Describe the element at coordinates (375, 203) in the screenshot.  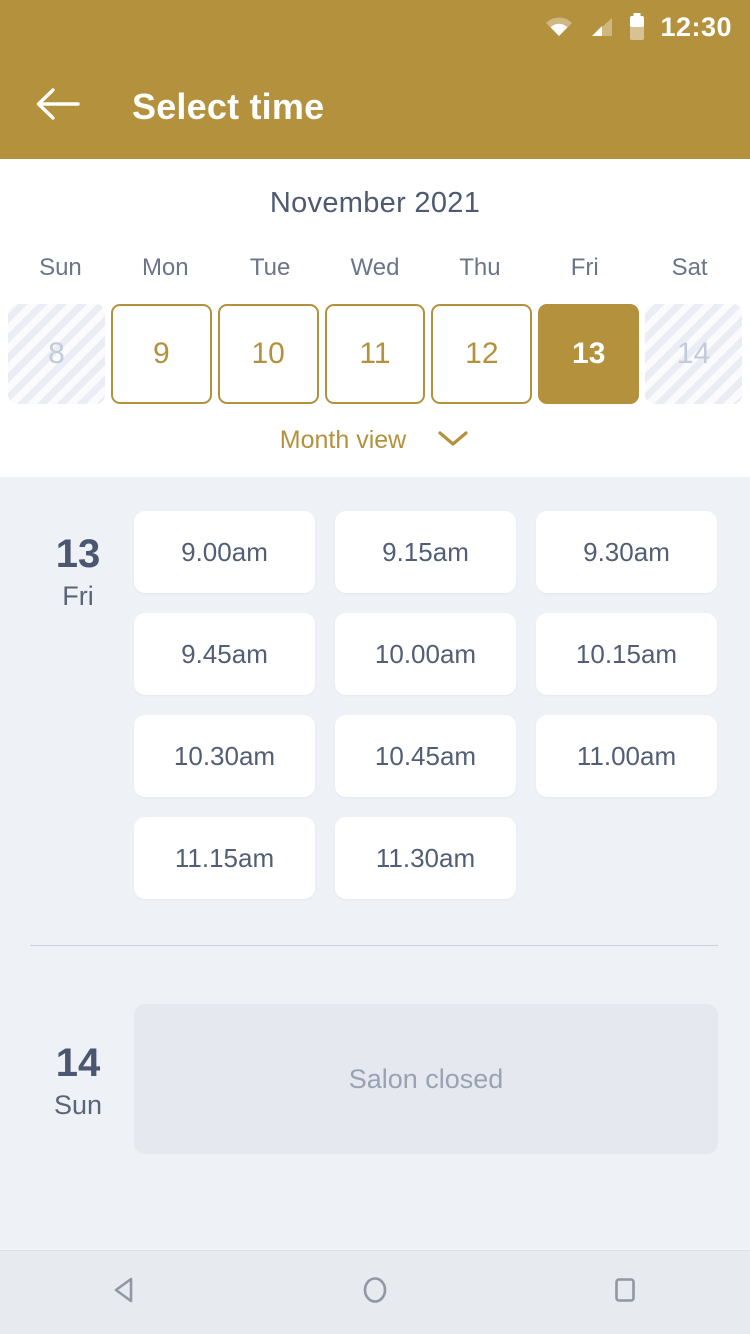
I see `calendar-month-title: November 2021` at that location.